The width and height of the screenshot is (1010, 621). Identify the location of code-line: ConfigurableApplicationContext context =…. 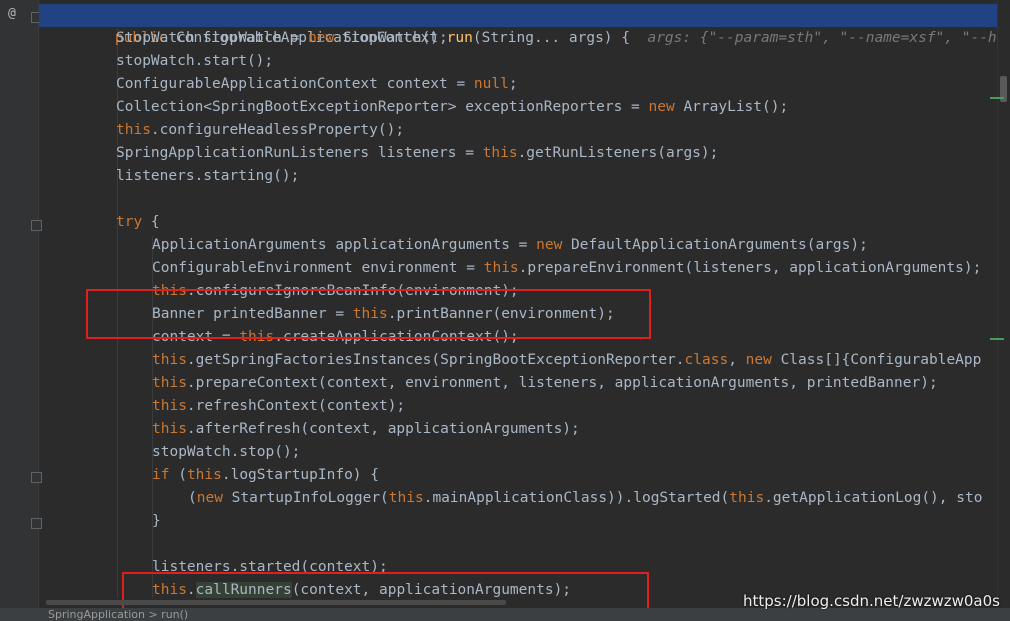
(524, 84).